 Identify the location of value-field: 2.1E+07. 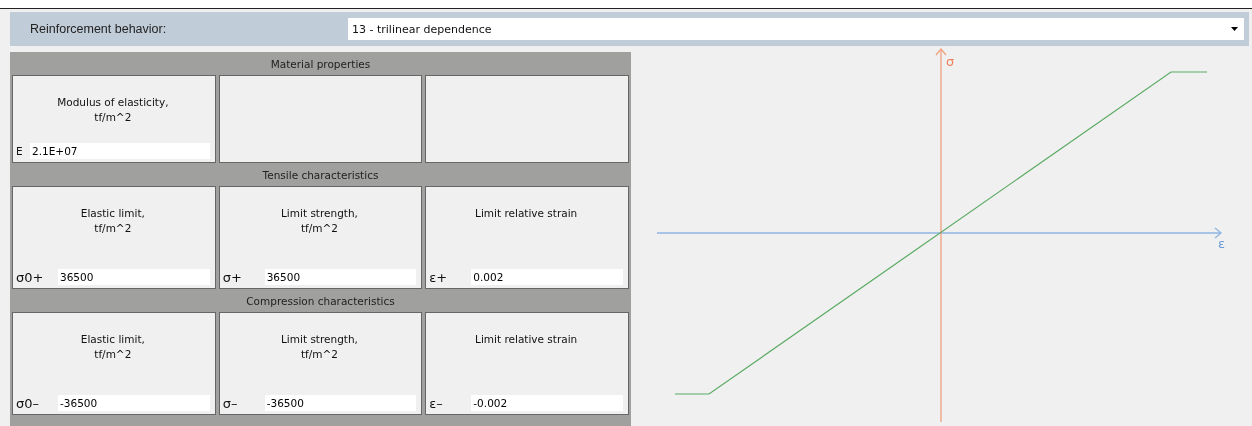
(120, 151).